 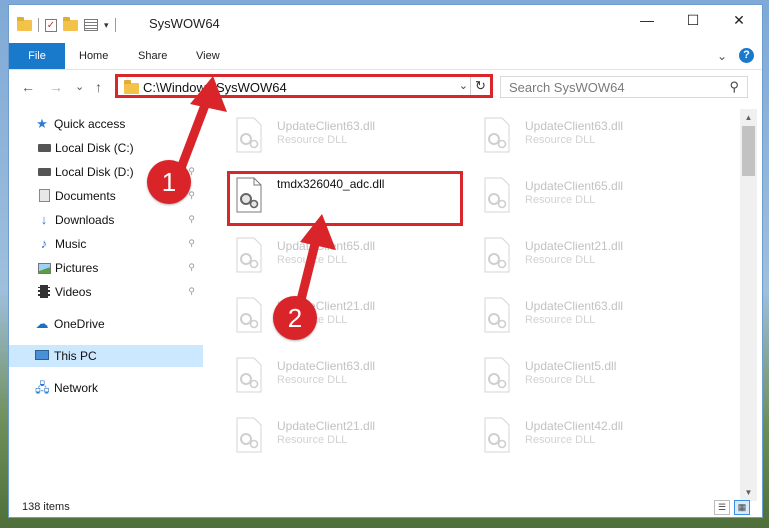 I want to click on search-box: ⚲, so click(x=624, y=87).